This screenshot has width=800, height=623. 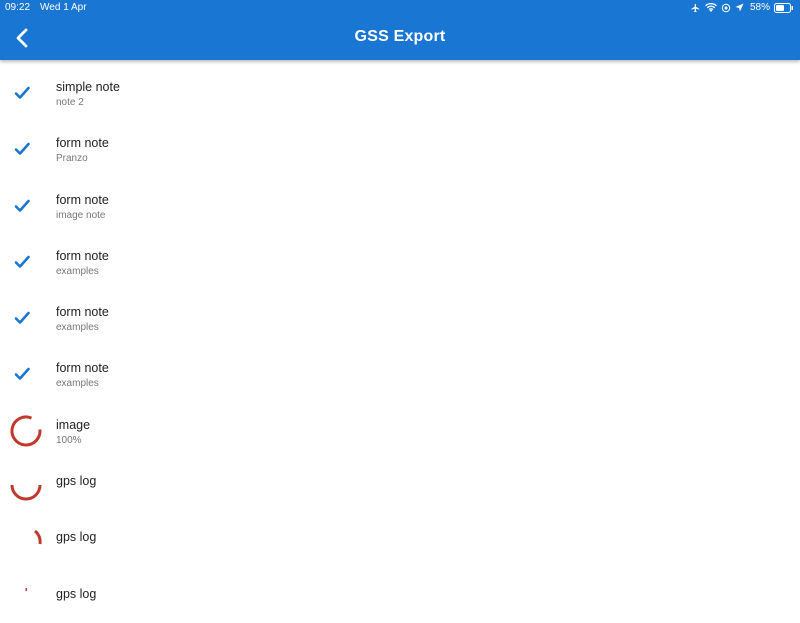 I want to click on airplane-icon, so click(x=695, y=8).